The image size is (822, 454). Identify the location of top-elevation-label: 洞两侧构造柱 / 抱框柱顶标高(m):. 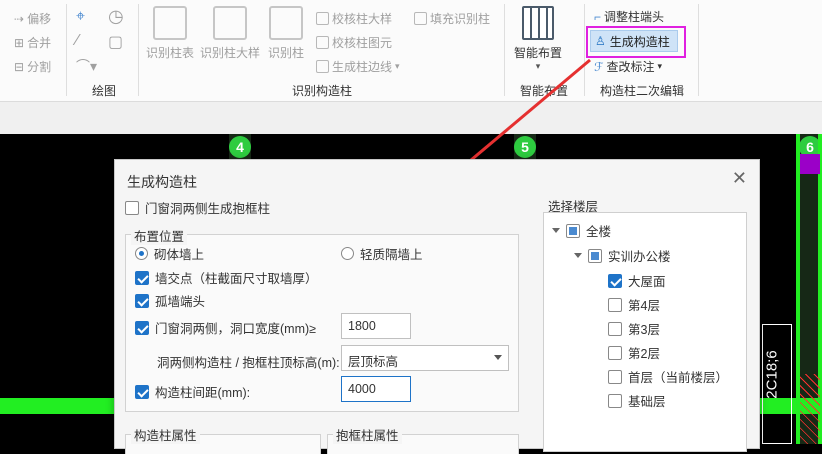
(248, 363).